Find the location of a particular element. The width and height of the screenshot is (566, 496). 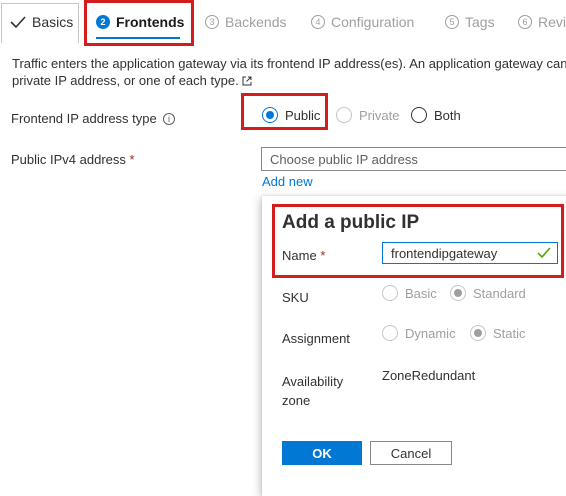

step-number-badge: 5 is located at coordinates (452, 22).